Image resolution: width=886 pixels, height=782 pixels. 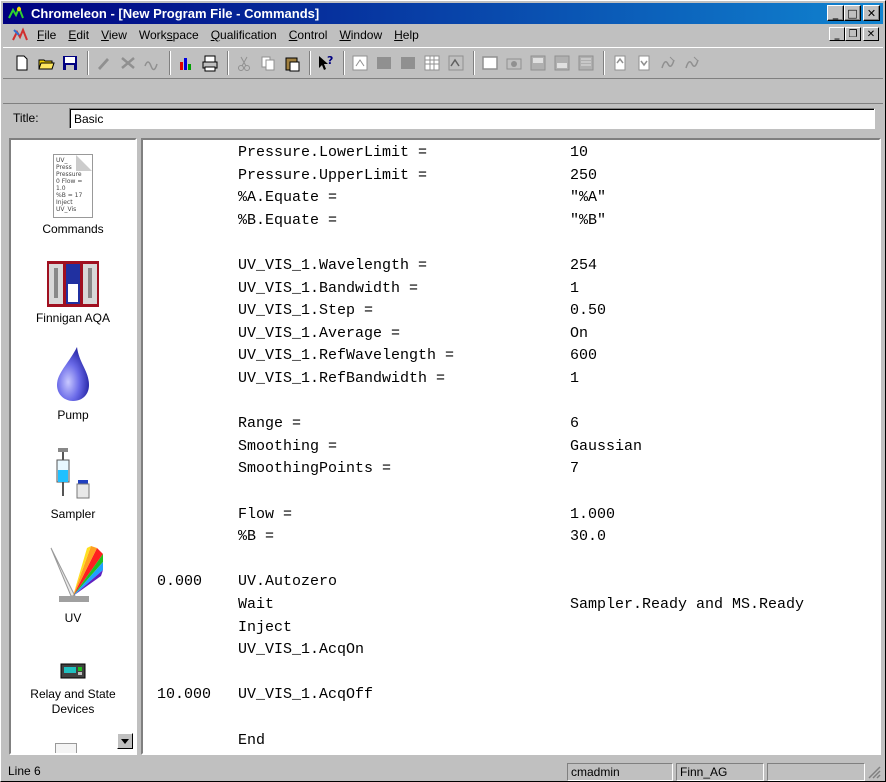 What do you see at coordinates (871, 34) in the screenshot?
I see `doc-close-button: ✕` at bounding box center [871, 34].